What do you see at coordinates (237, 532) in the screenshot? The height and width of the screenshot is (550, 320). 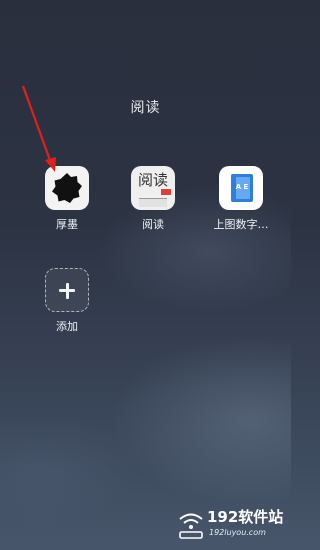 I see `watermark-url: 192luyou.com` at bounding box center [237, 532].